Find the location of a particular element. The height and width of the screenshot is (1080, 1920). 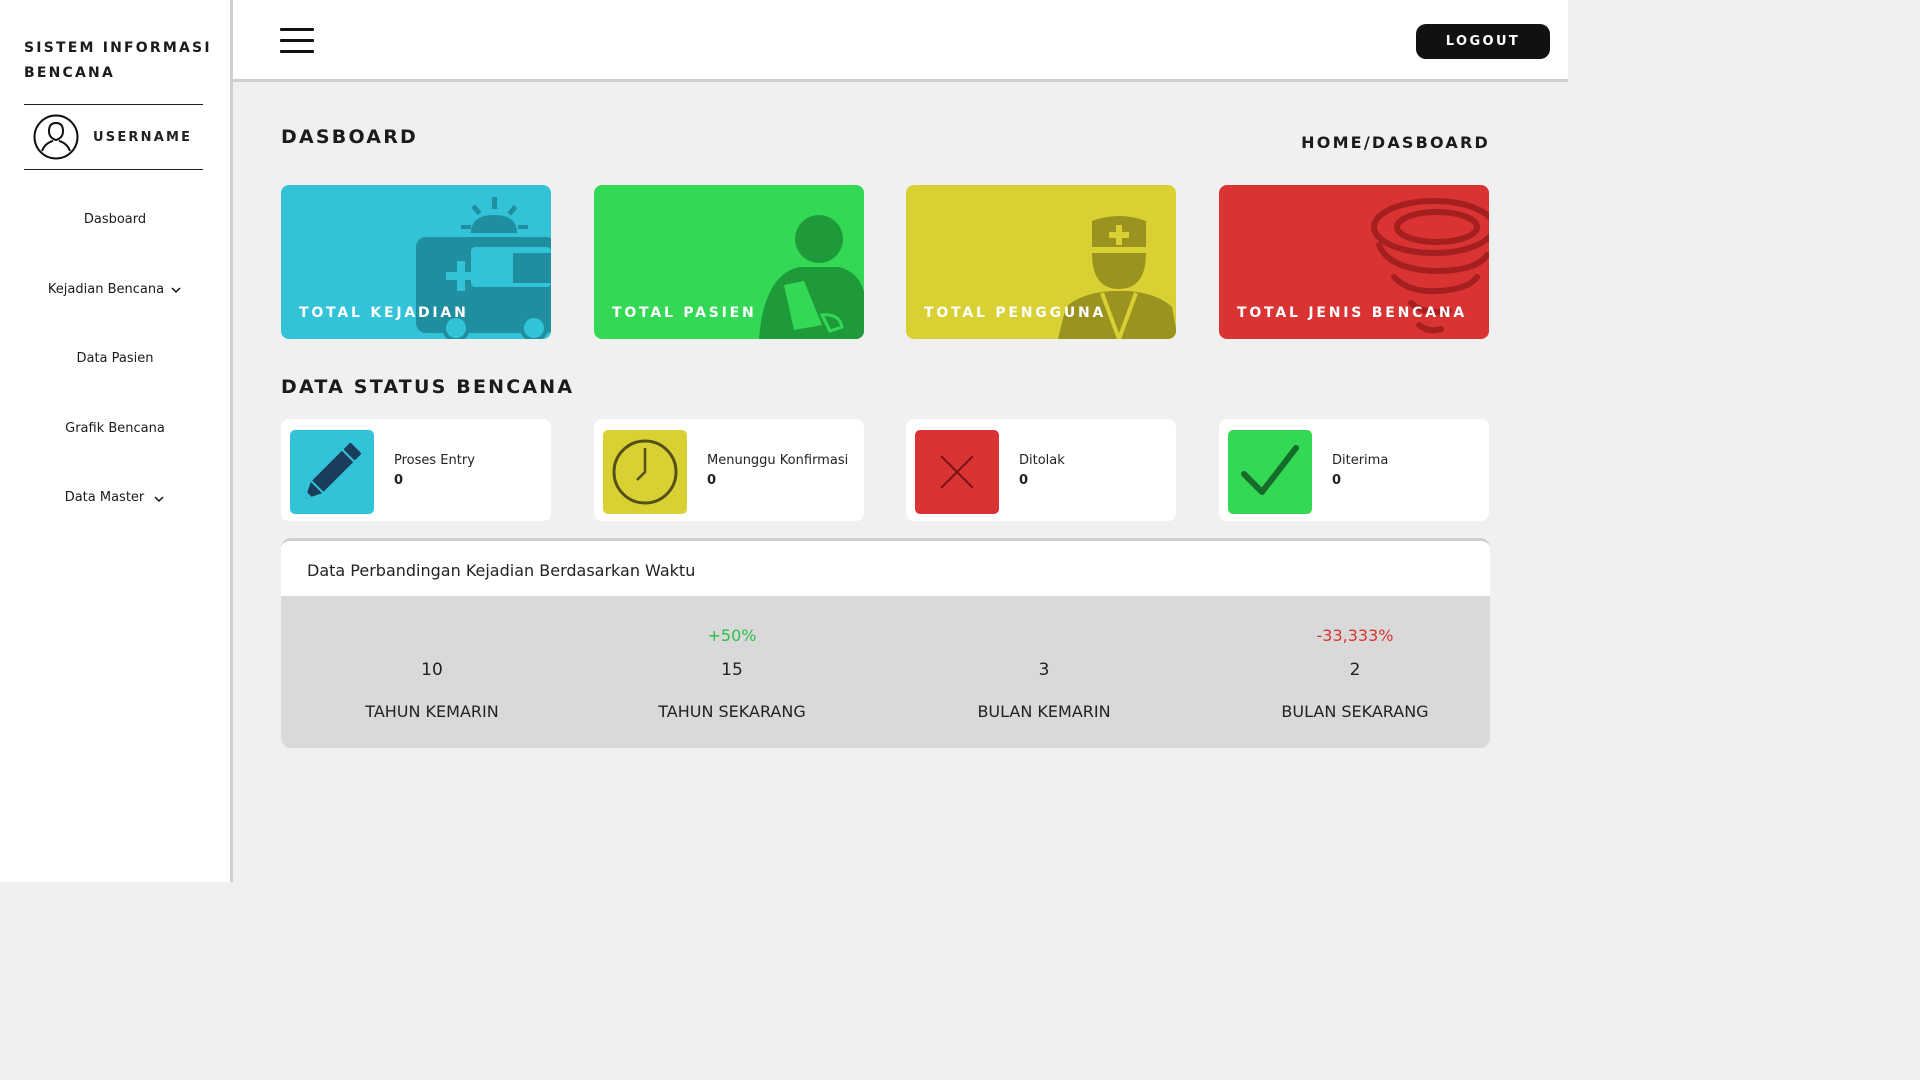

sidebar-item-label: Kejadian Bencana is located at coordinates (106, 289).